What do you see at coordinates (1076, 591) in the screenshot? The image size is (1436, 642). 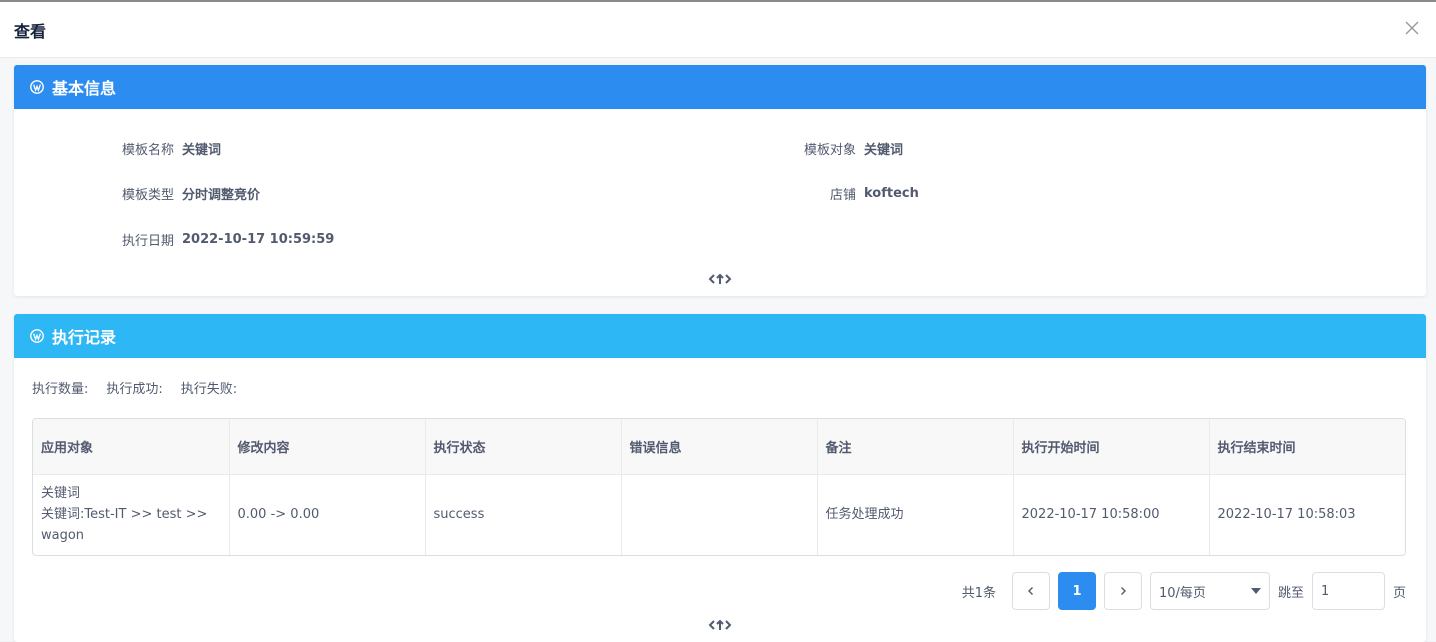 I see `page-button-current: 1` at bounding box center [1076, 591].